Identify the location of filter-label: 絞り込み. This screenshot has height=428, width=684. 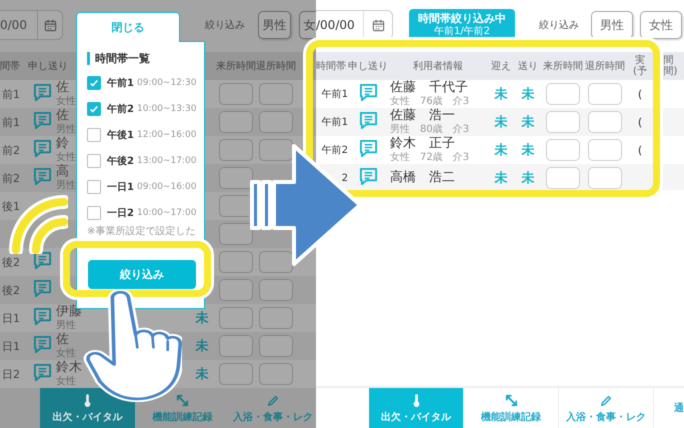
(225, 25).